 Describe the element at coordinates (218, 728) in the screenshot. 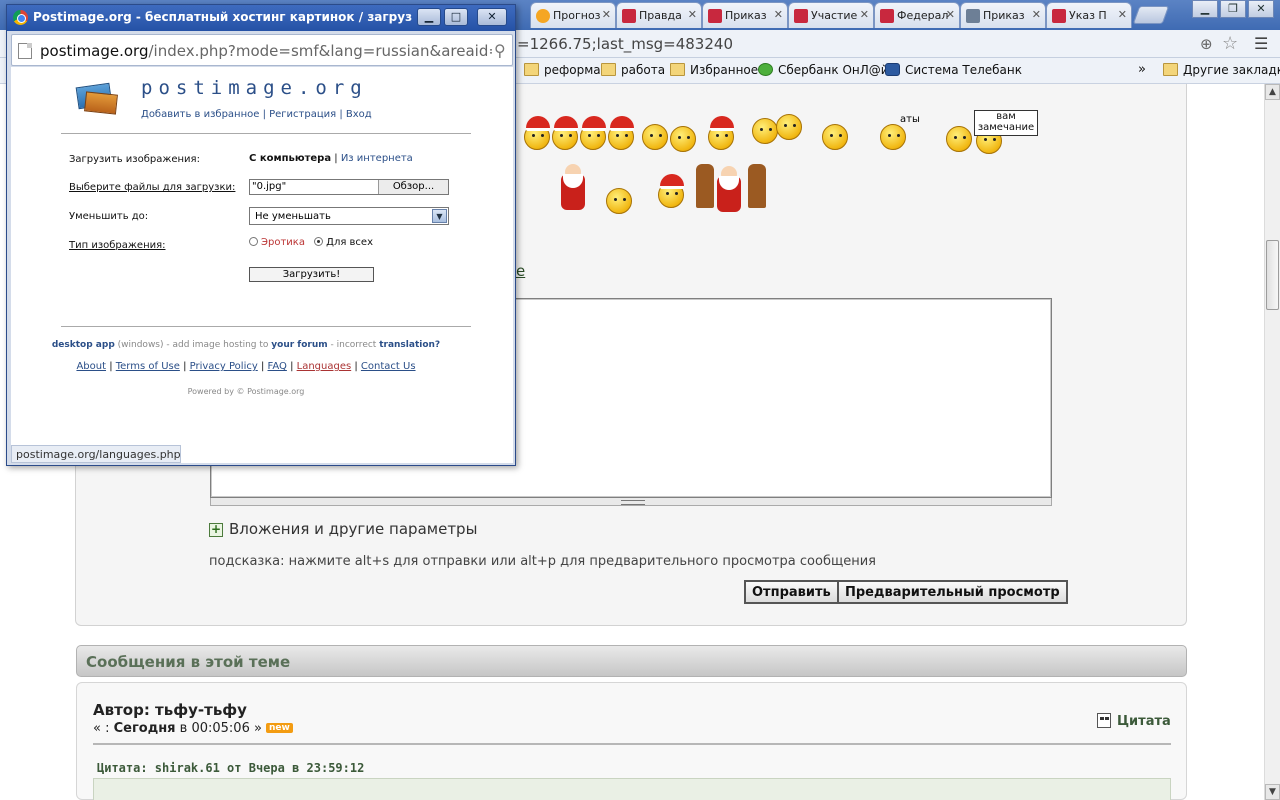

I see `date-time: в 00:05:06 »` at that location.